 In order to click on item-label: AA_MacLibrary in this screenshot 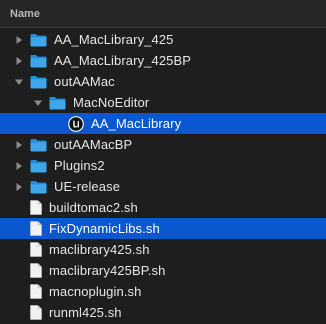, I will do `click(136, 123)`.